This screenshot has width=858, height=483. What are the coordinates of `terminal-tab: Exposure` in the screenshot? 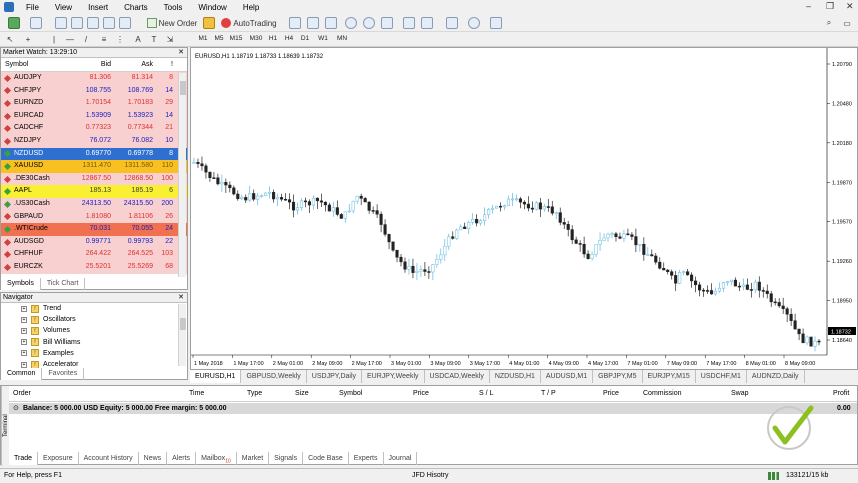 It's located at (58, 458).